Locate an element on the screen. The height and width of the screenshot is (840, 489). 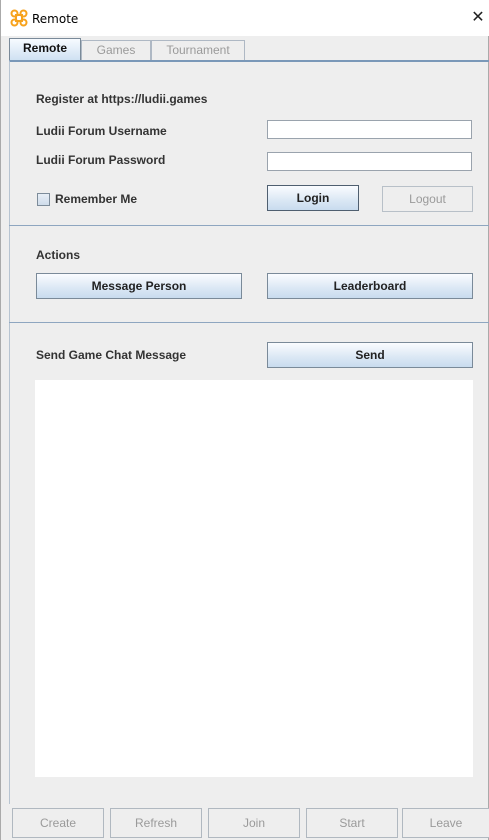
leaderboard-button: Leaderboard is located at coordinates (370, 286).